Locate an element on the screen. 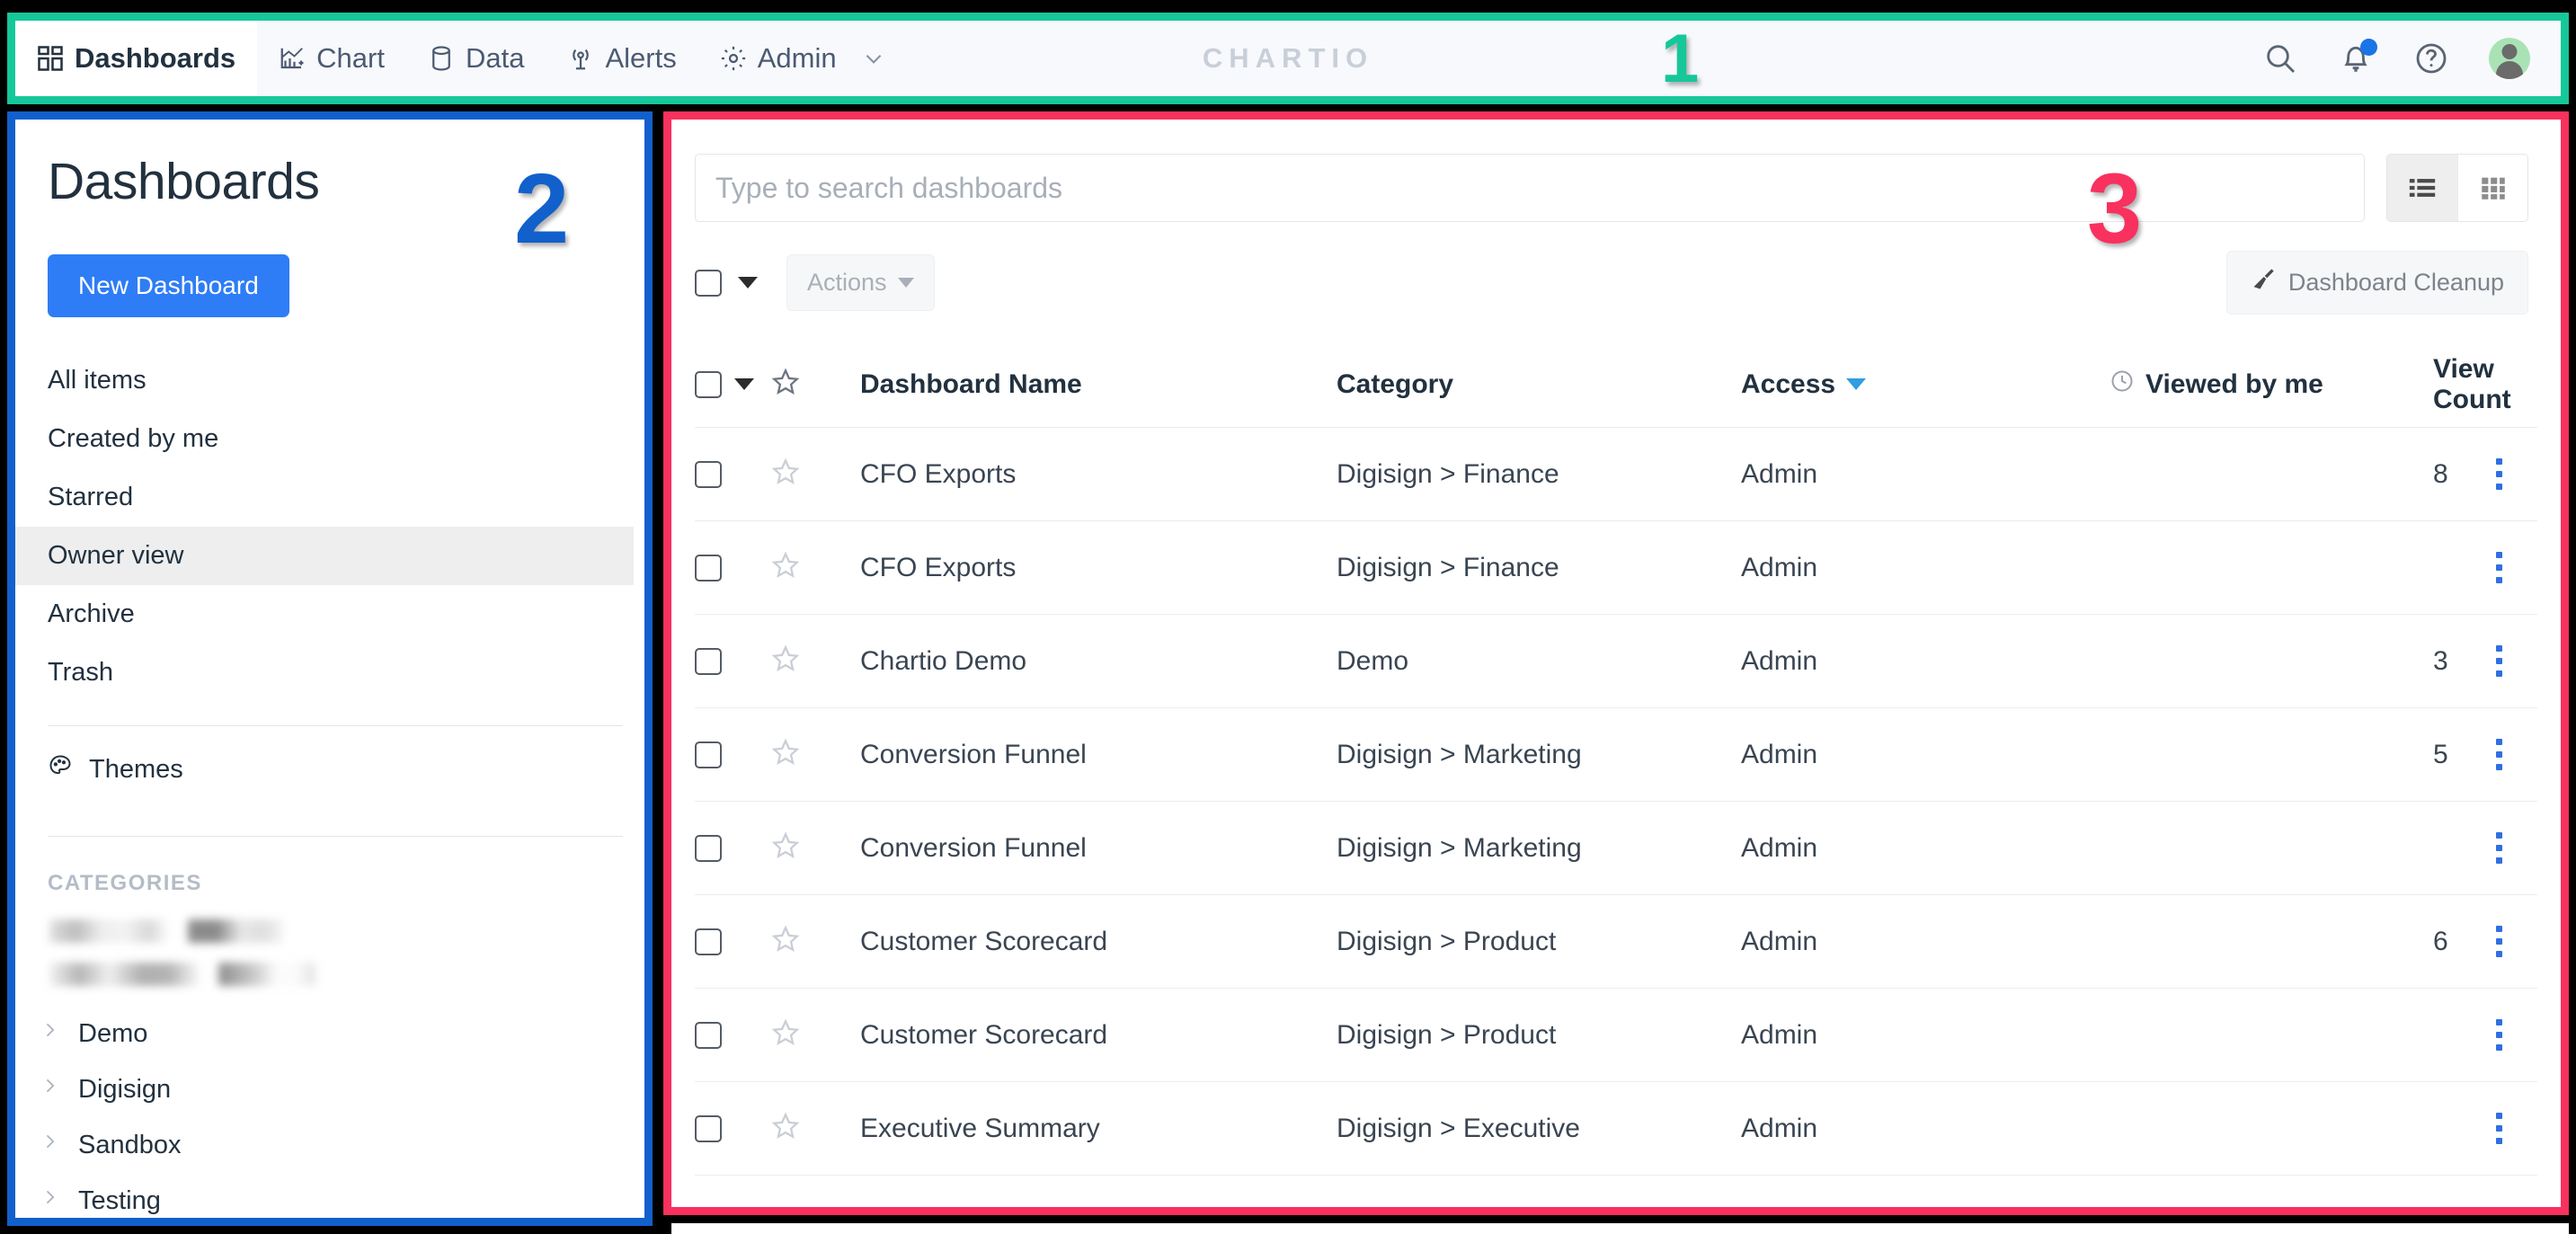 This screenshot has height=1234, width=2576. dashboard-cleanup-button: Dashboard Cleanup is located at coordinates (2376, 283).